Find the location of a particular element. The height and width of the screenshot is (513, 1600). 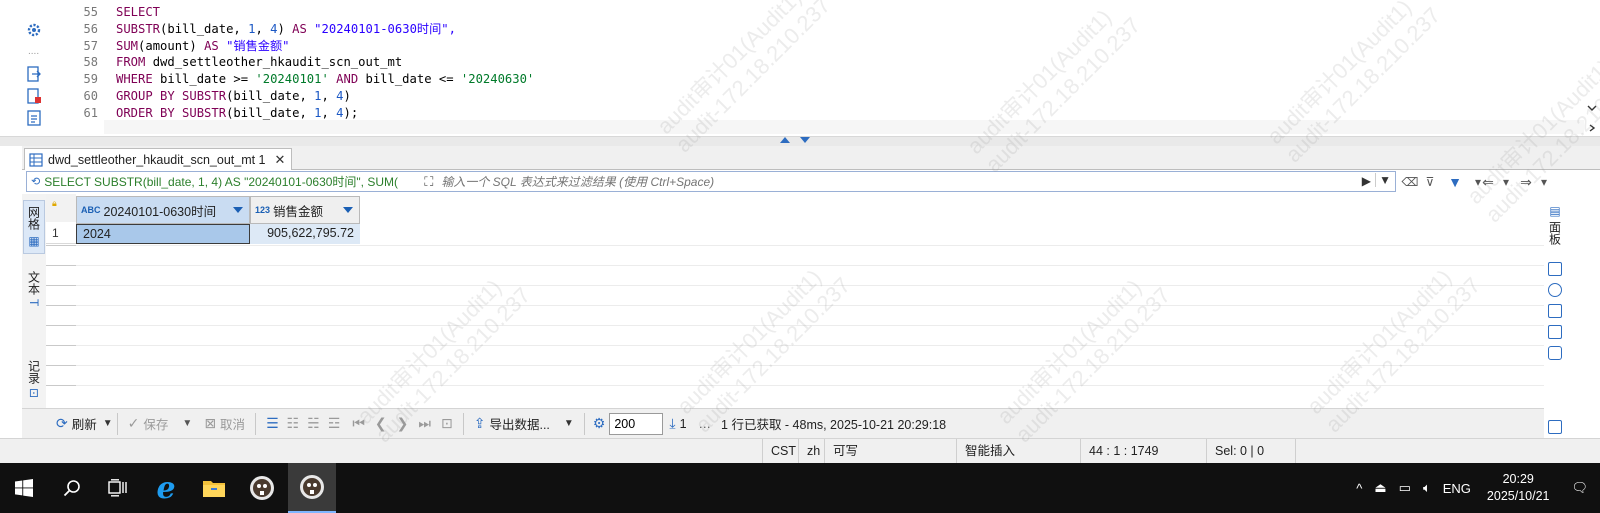

code-line: FROM dwd_settleother_hkaudit_scn_out_mt is located at coordinates (259, 62).